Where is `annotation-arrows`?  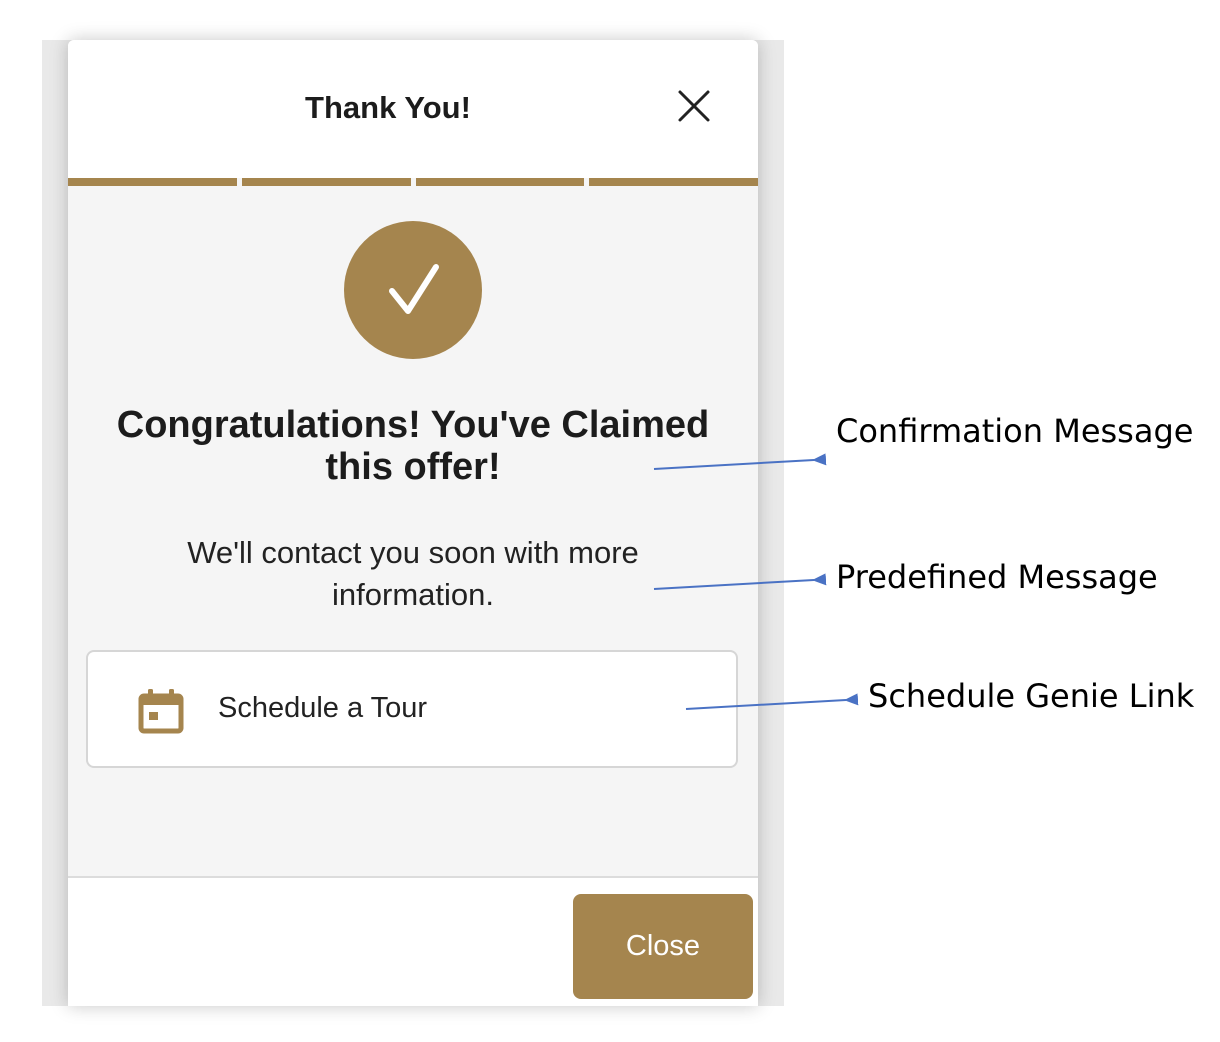 annotation-arrows is located at coordinates (756, 581).